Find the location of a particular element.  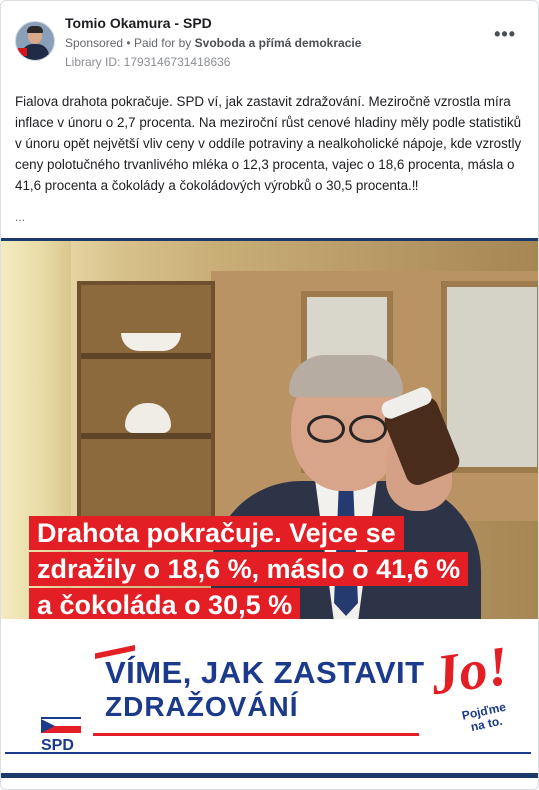

spd-logo: SPD is located at coordinates (62, 737).